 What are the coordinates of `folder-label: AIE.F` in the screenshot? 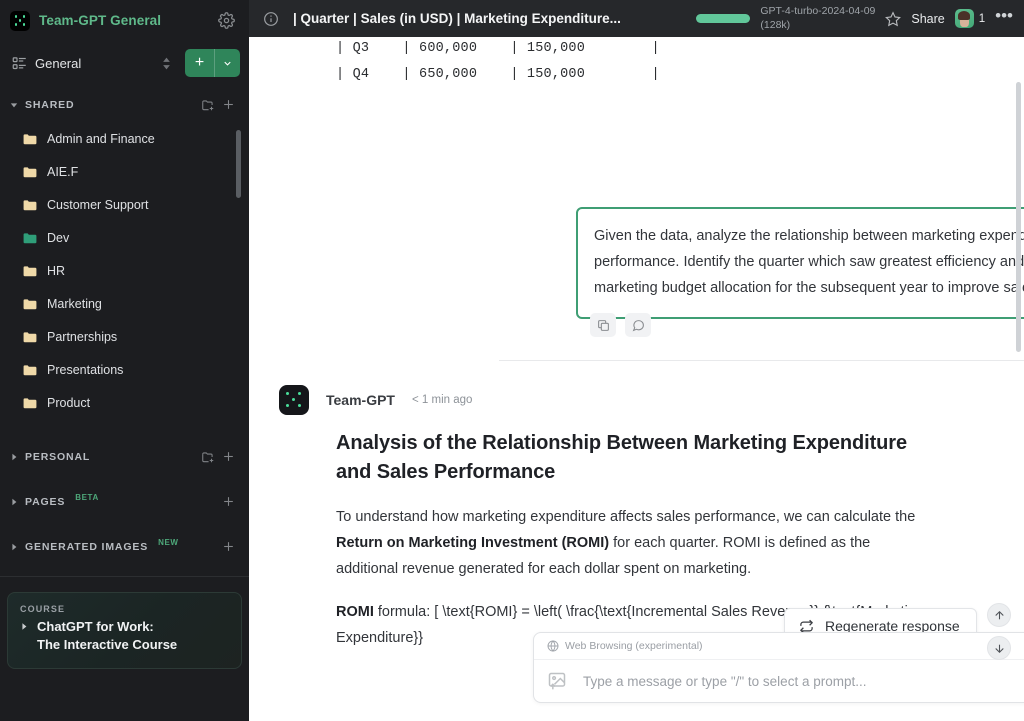 It's located at (63, 171).